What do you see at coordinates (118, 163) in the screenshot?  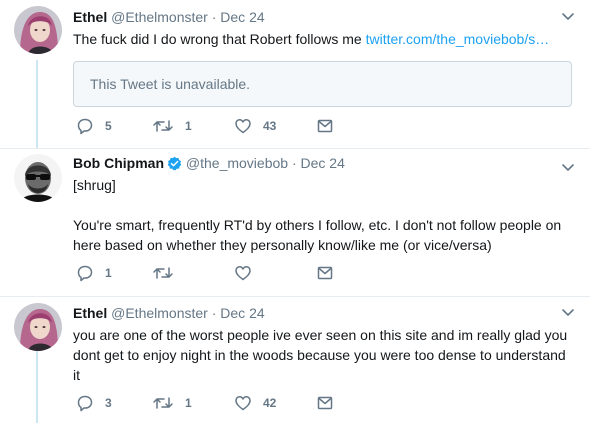 I see `display-name: Bob Chipman` at bounding box center [118, 163].